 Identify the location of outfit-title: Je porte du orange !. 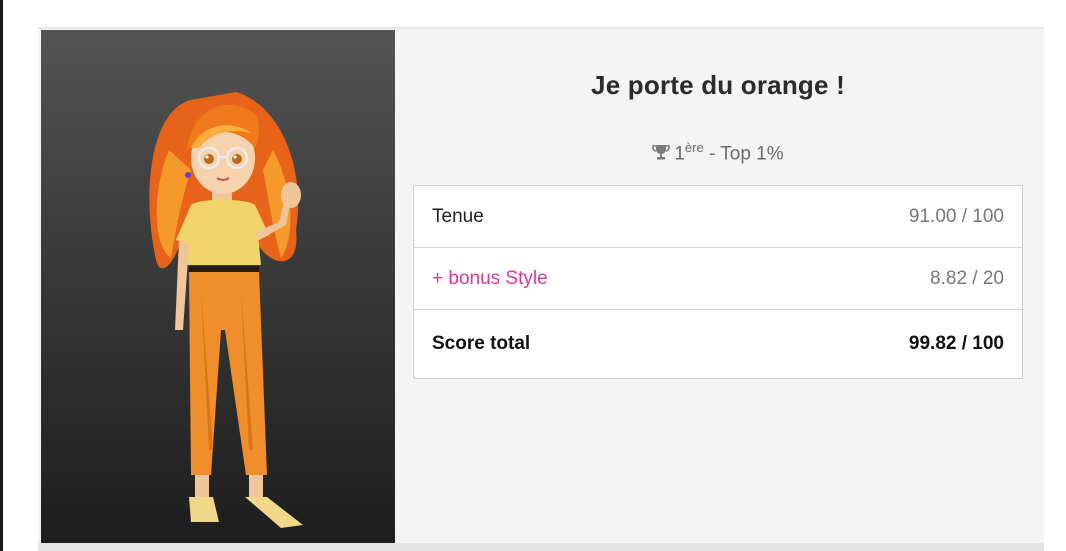
(718, 85).